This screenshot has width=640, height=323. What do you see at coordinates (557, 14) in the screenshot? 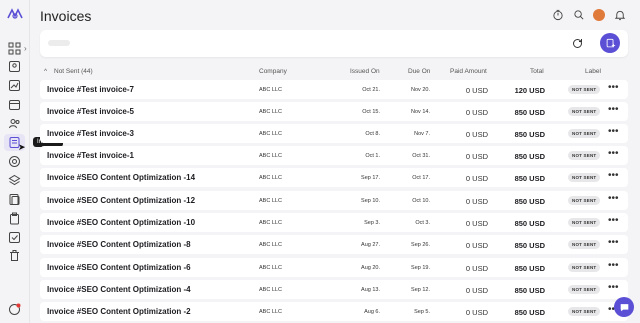
I see `timer-icon` at bounding box center [557, 14].